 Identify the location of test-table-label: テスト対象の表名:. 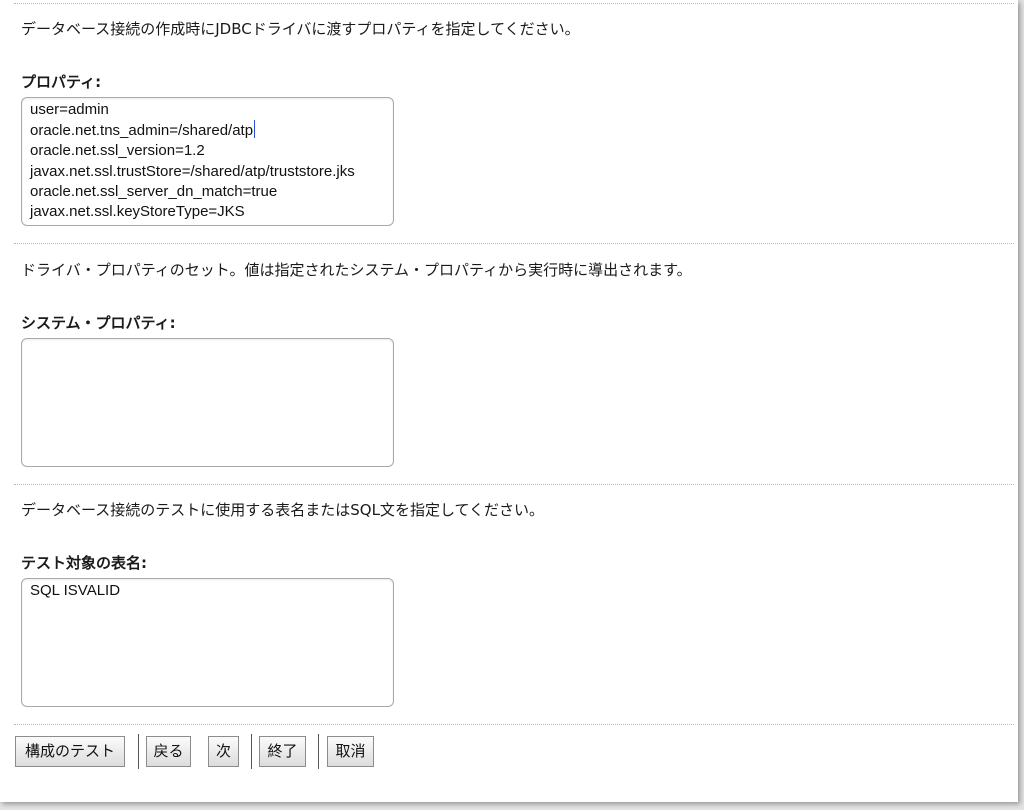
(84, 563).